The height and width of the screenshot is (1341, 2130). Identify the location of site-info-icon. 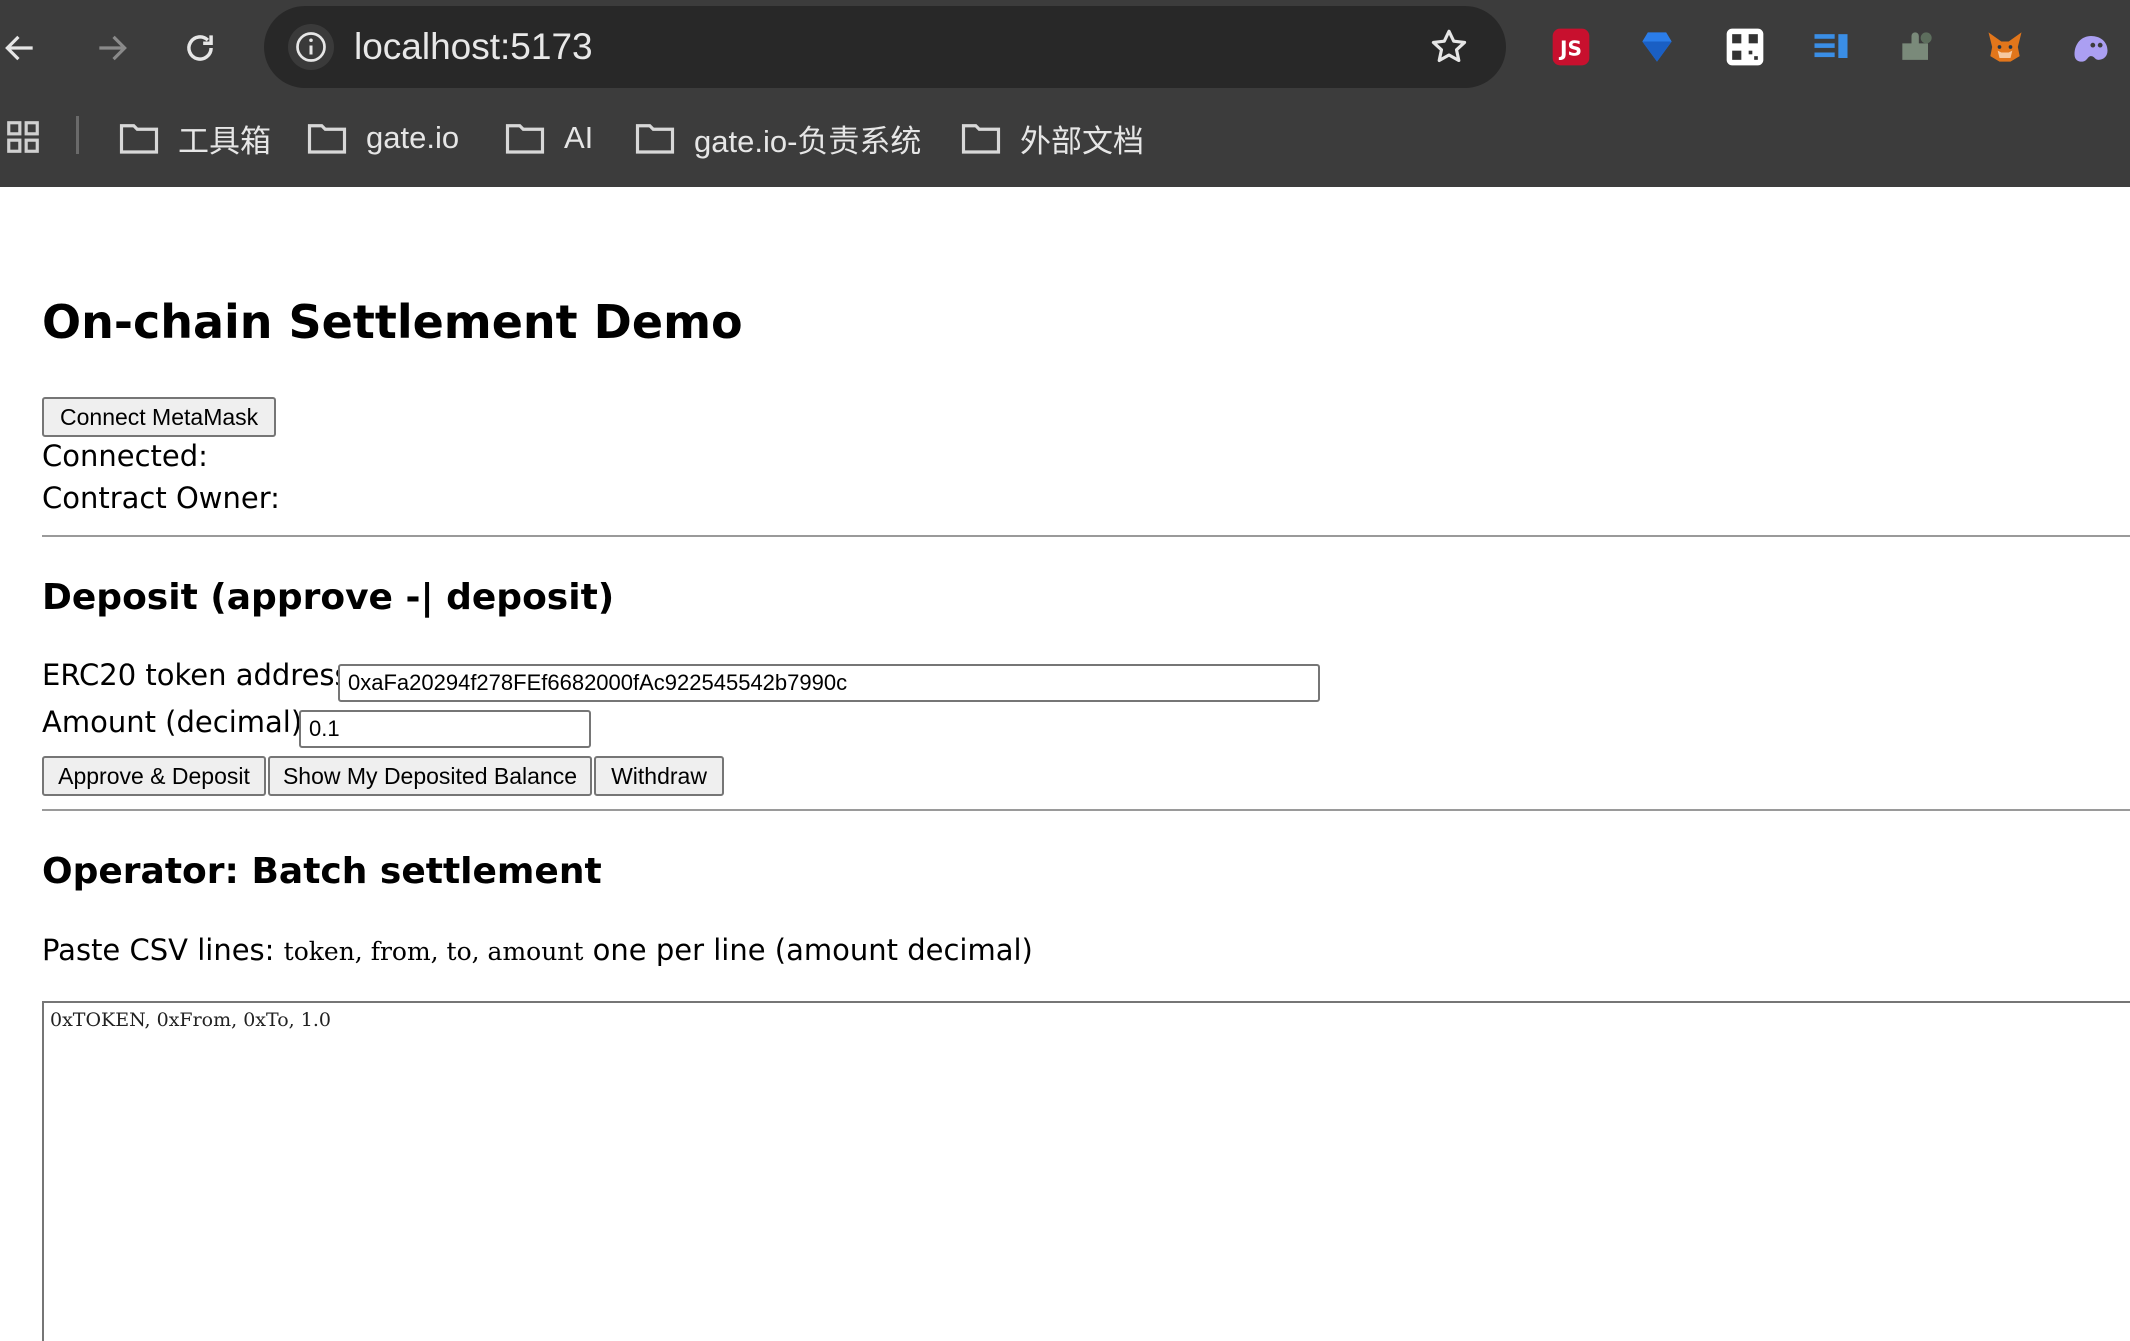
(311, 47).